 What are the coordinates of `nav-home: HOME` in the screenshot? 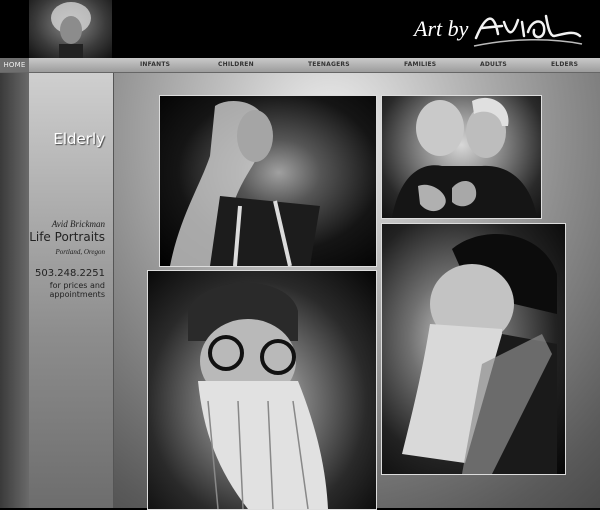 It's located at (14, 65).